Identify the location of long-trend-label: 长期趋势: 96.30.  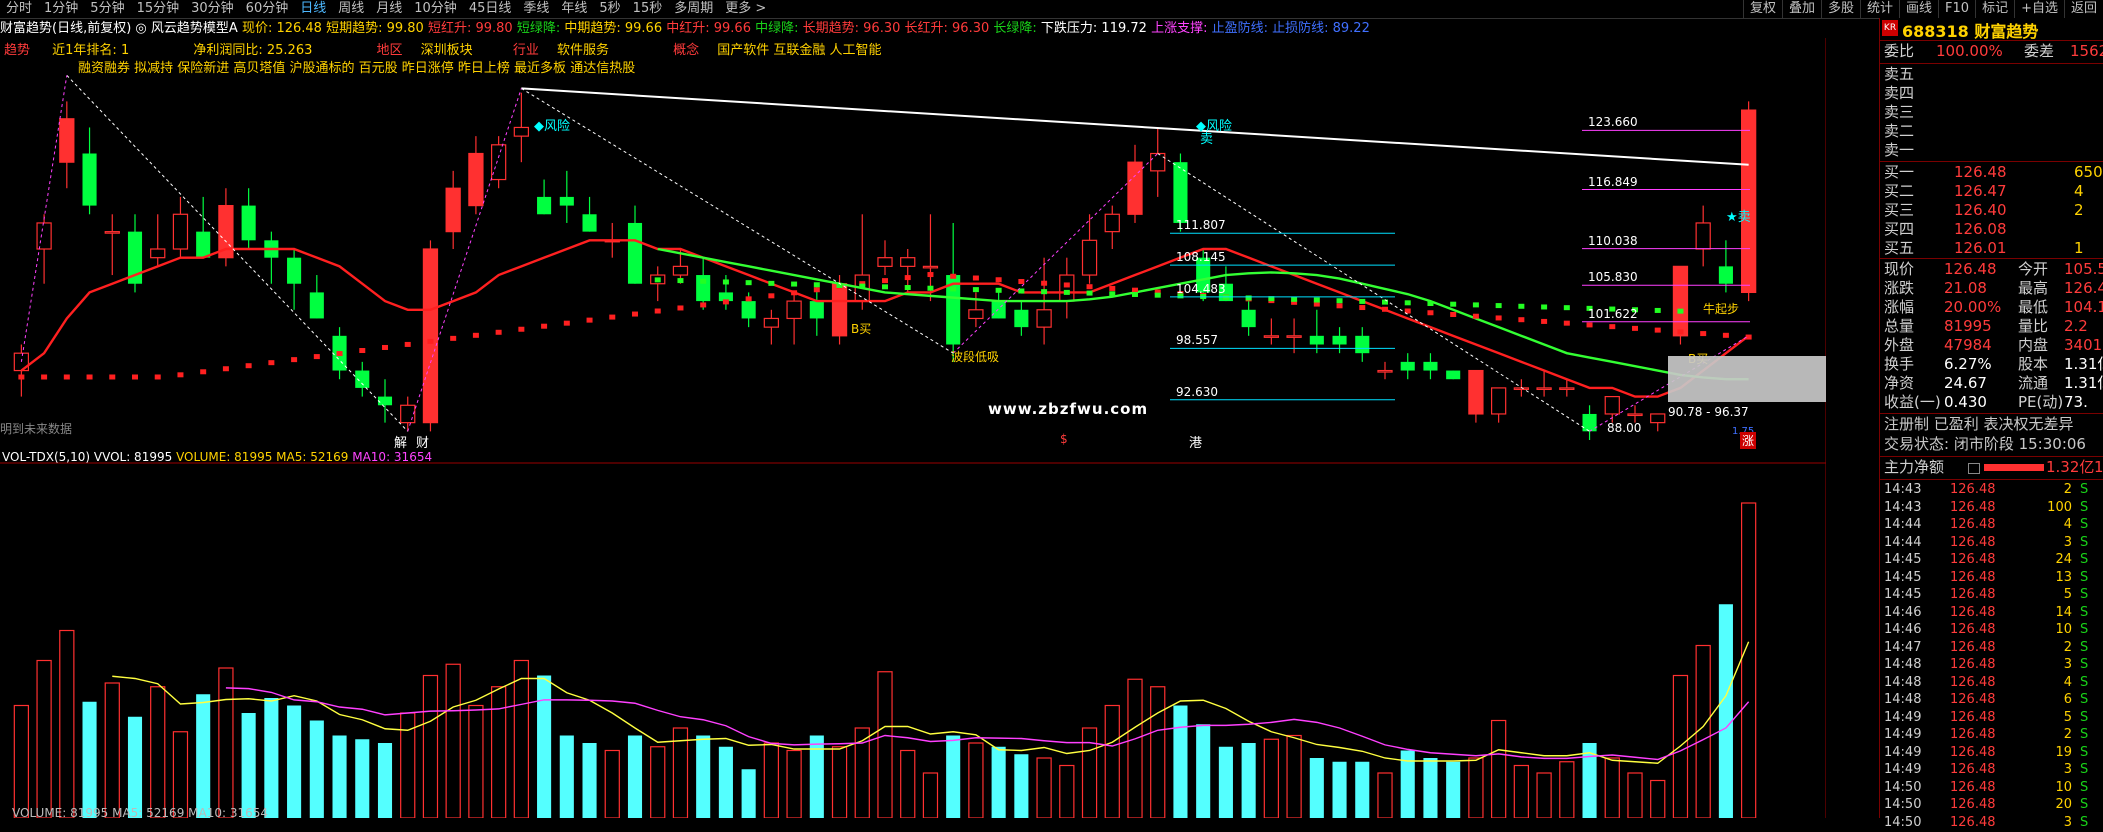
(851, 28).